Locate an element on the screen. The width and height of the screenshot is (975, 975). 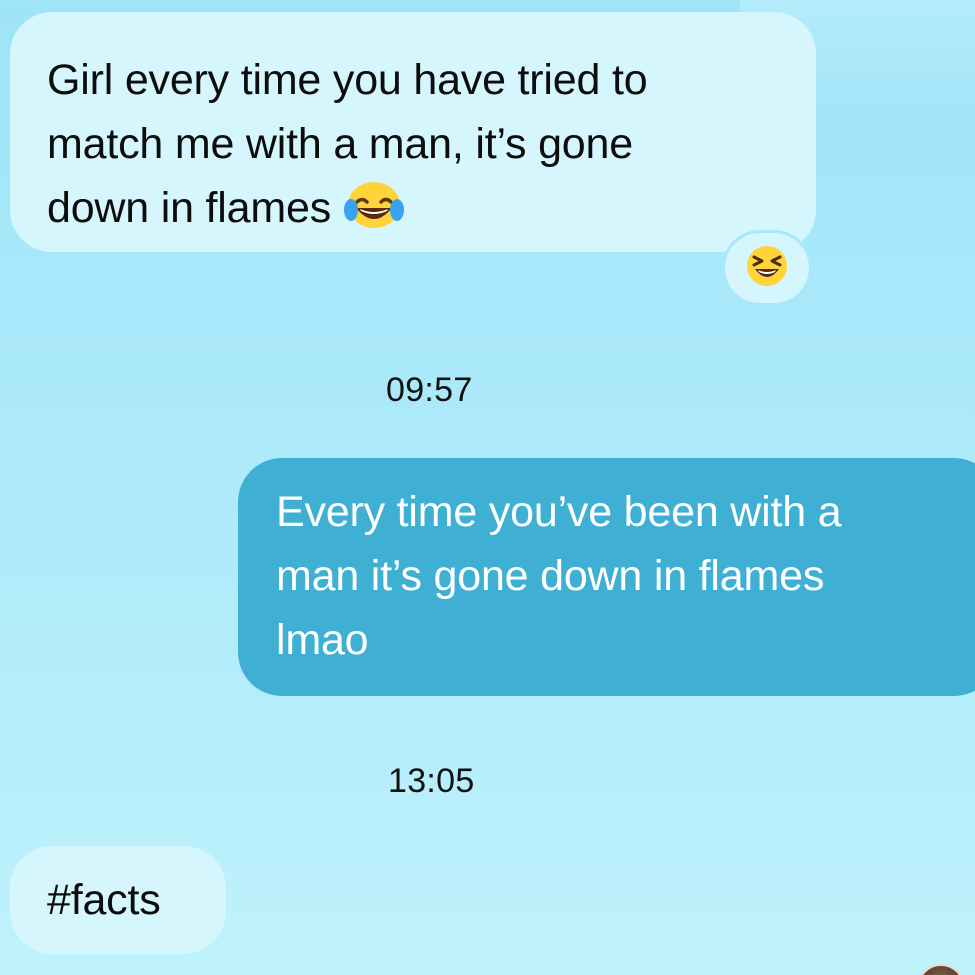
message-text-line: Every time you’ve been with a is located at coordinates (559, 512).